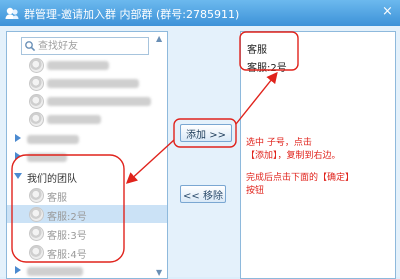 This screenshot has width=400, height=279. What do you see at coordinates (67, 236) in the screenshot?
I see `member-name: 客服:3号` at bounding box center [67, 236].